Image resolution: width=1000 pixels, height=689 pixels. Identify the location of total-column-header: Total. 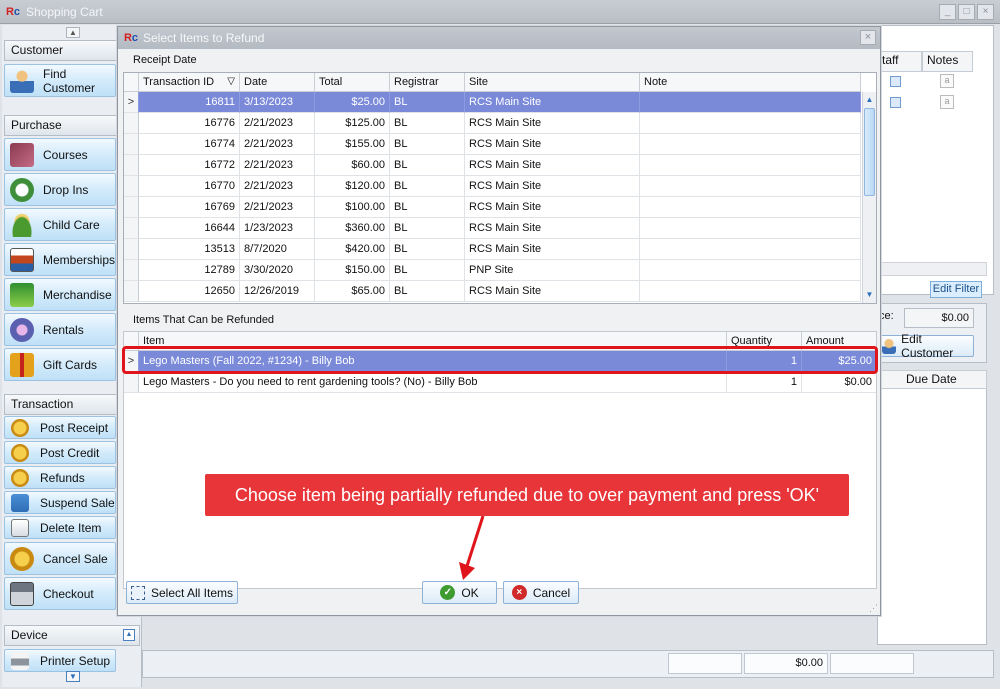
(352, 82).